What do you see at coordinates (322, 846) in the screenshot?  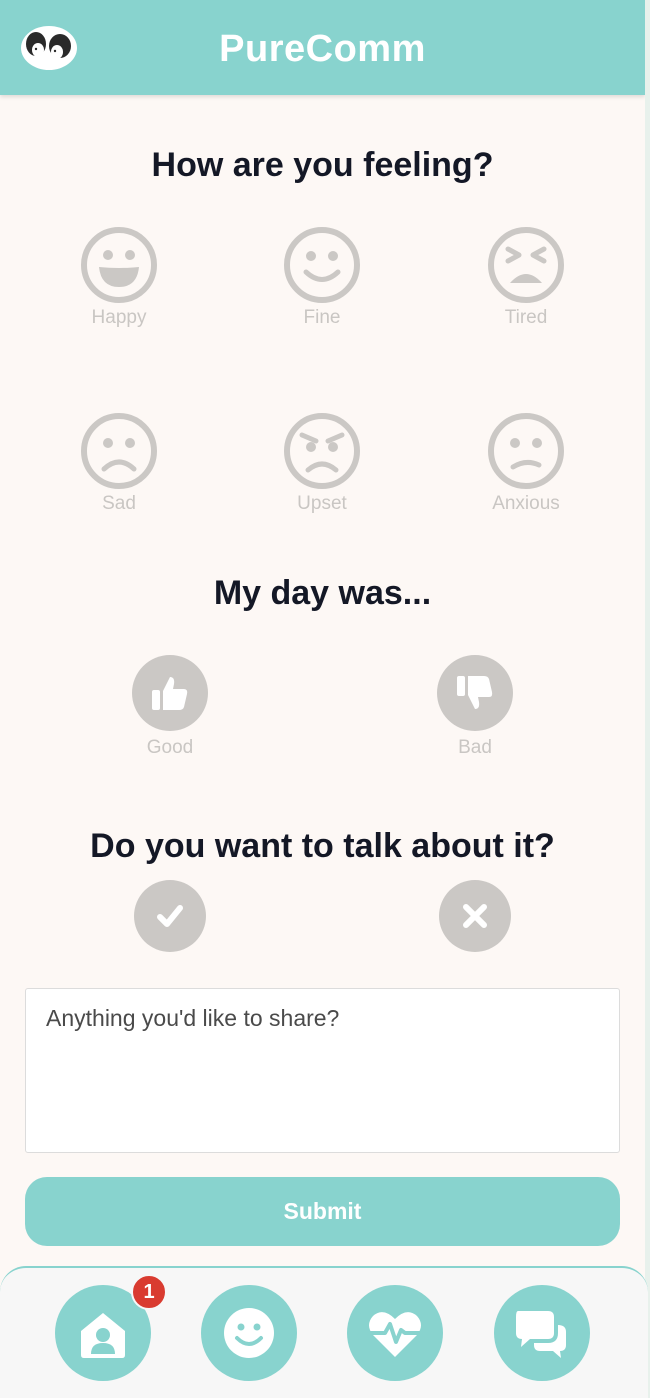 I see `talk-heading: Do you want to talk about it?` at bounding box center [322, 846].